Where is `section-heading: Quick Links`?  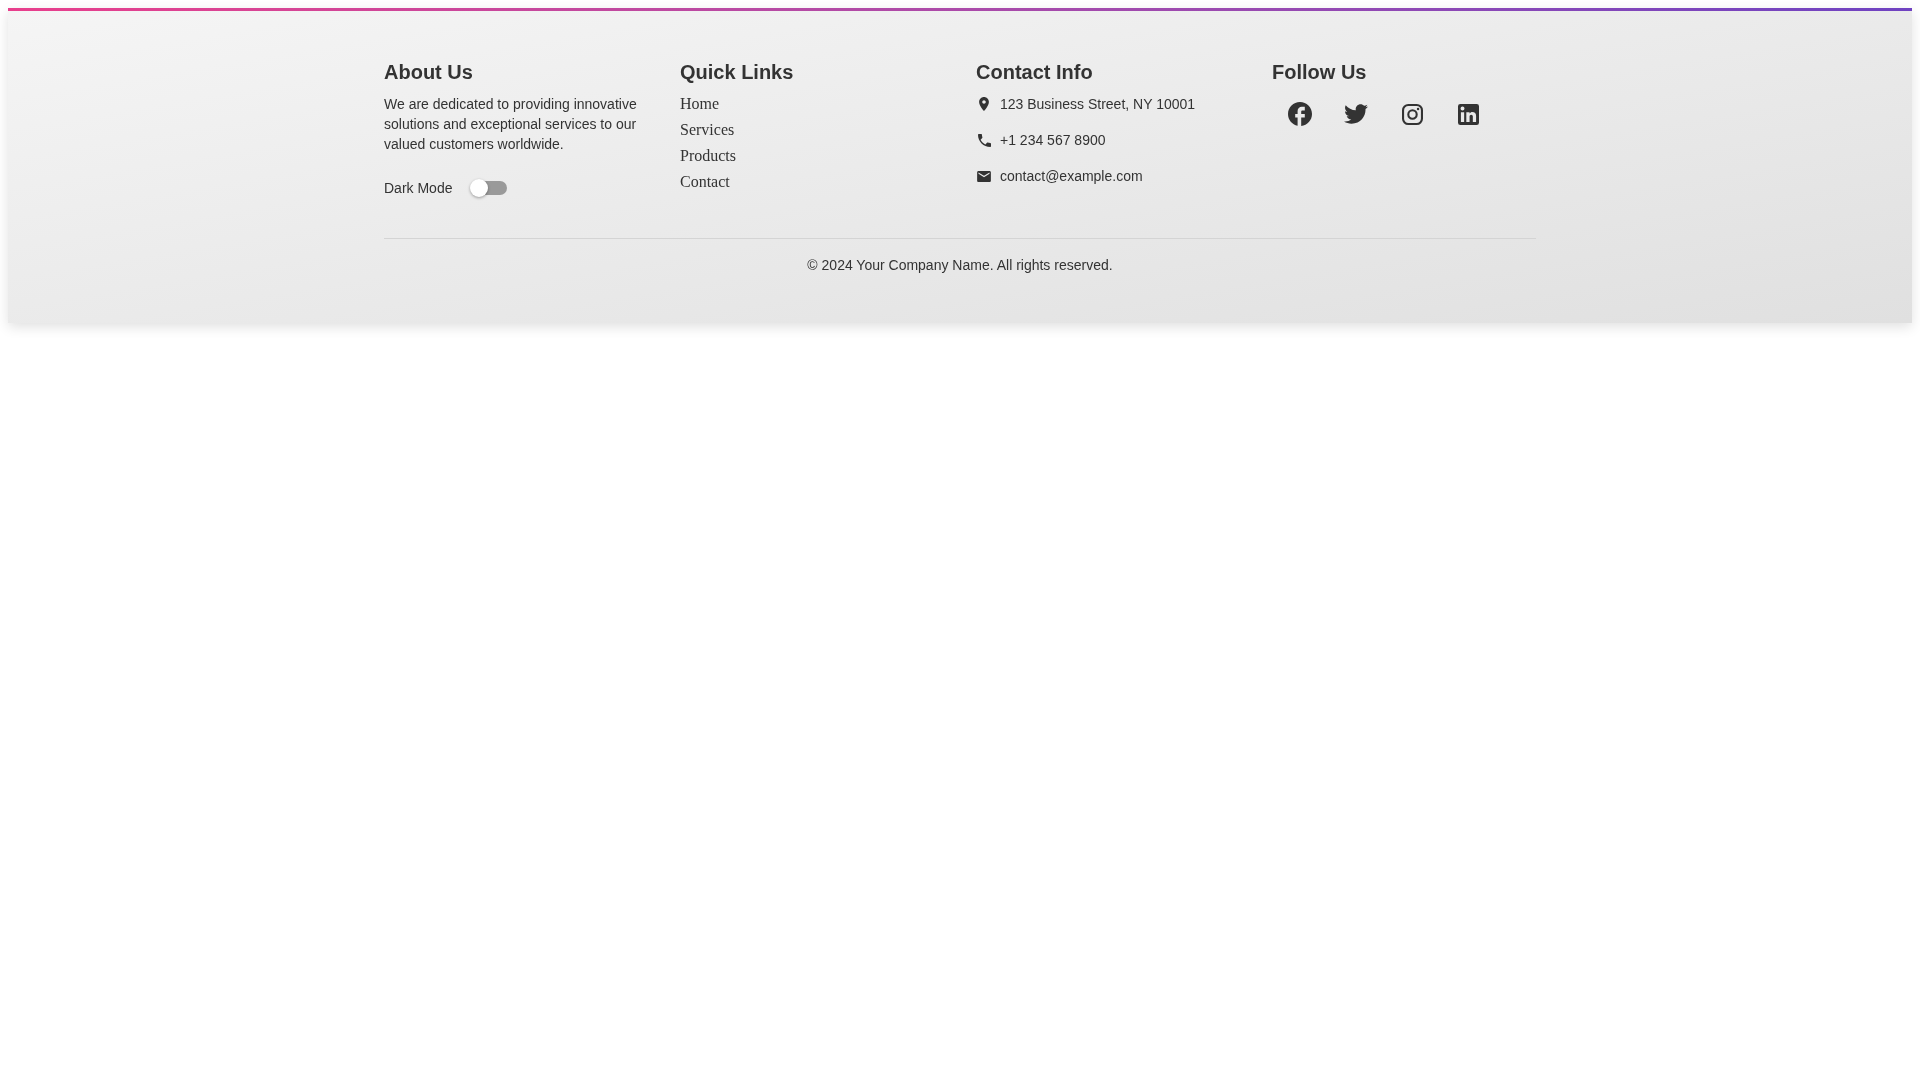
section-heading: Quick Links is located at coordinates (737, 72).